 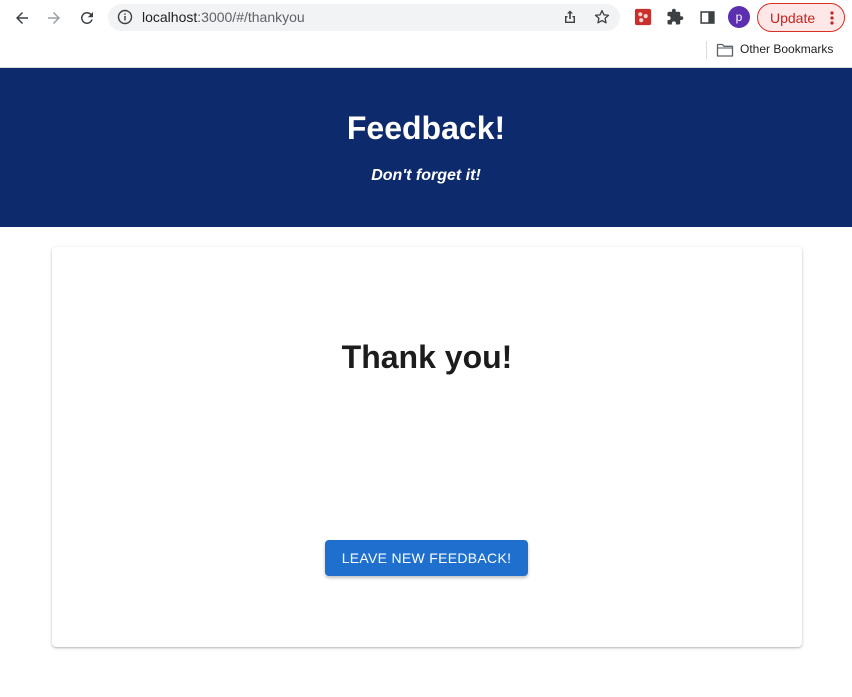 I want to click on url-path: :3000/#/thankyou, so click(x=251, y=17).